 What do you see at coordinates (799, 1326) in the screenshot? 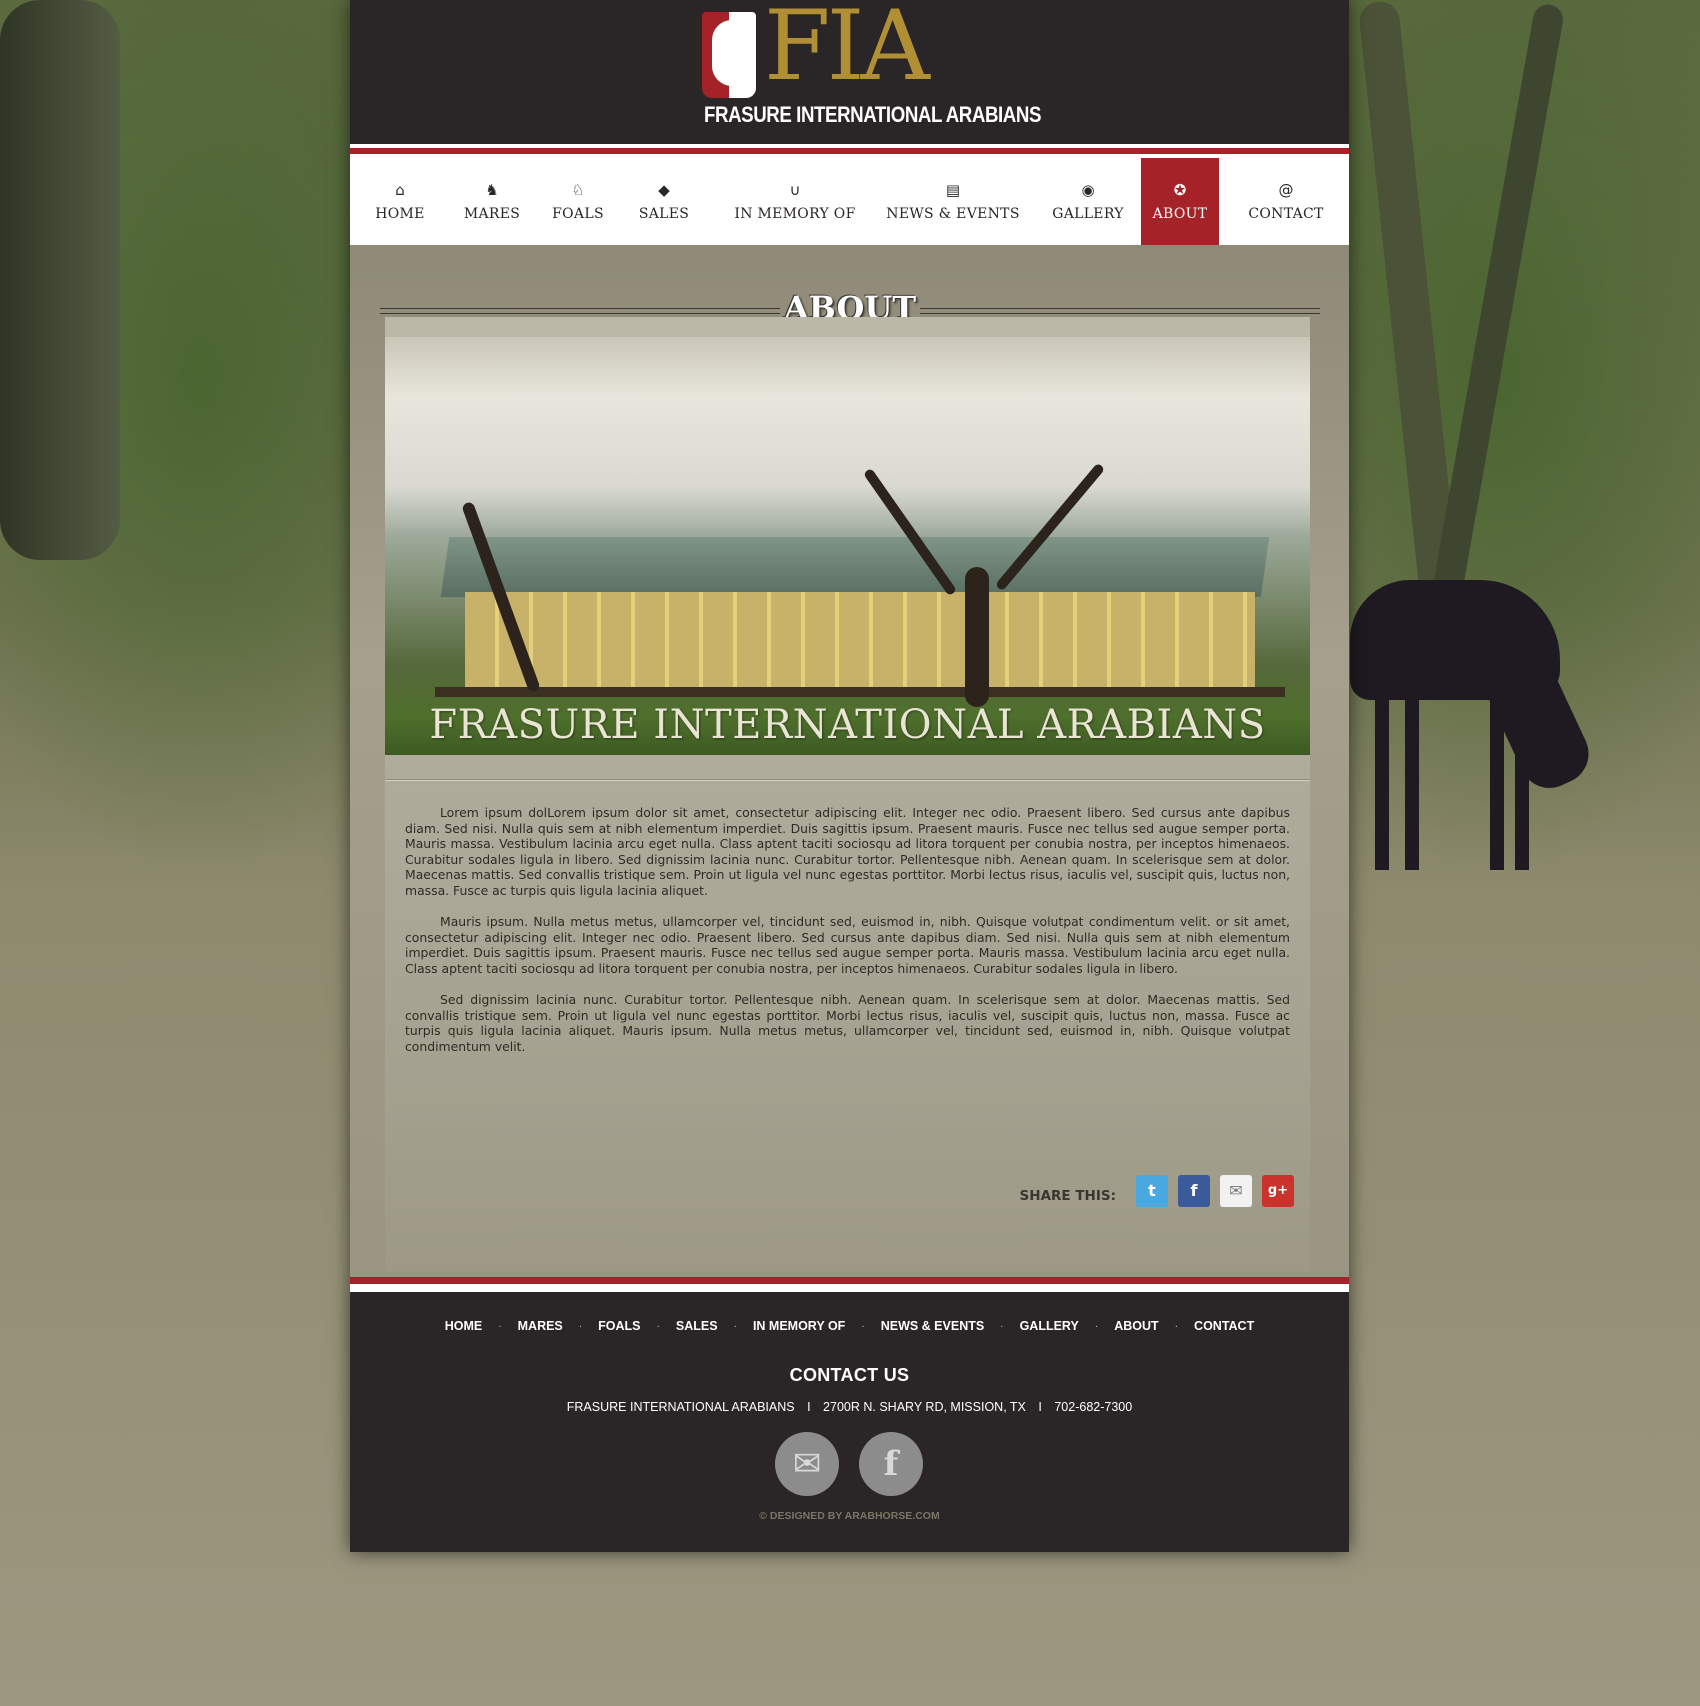
I see `footer-link-in-memory-of: IN MEMORY OF` at bounding box center [799, 1326].